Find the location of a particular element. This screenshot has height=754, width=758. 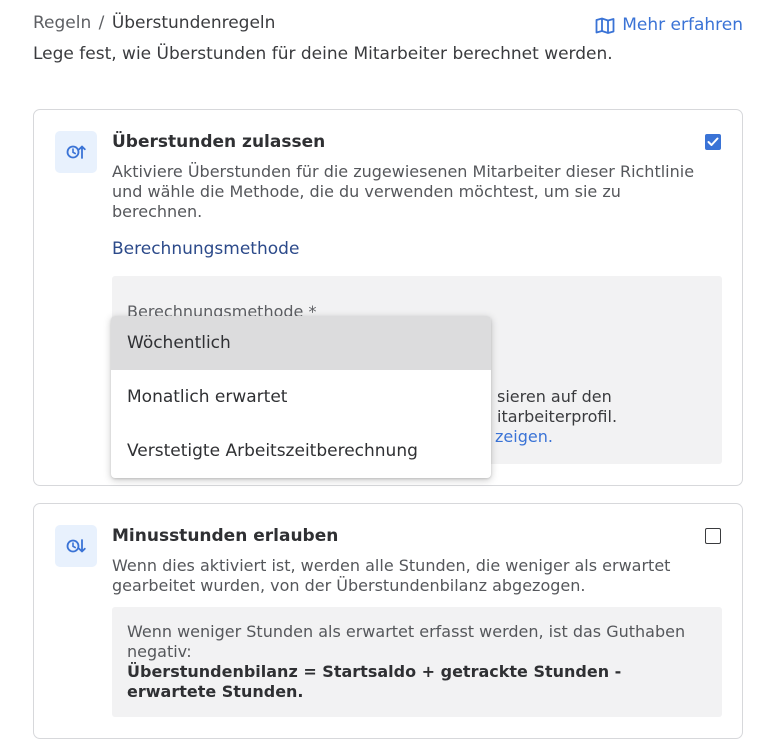

calculation-method-heading: Berechnungsmethode is located at coordinates (206, 249).